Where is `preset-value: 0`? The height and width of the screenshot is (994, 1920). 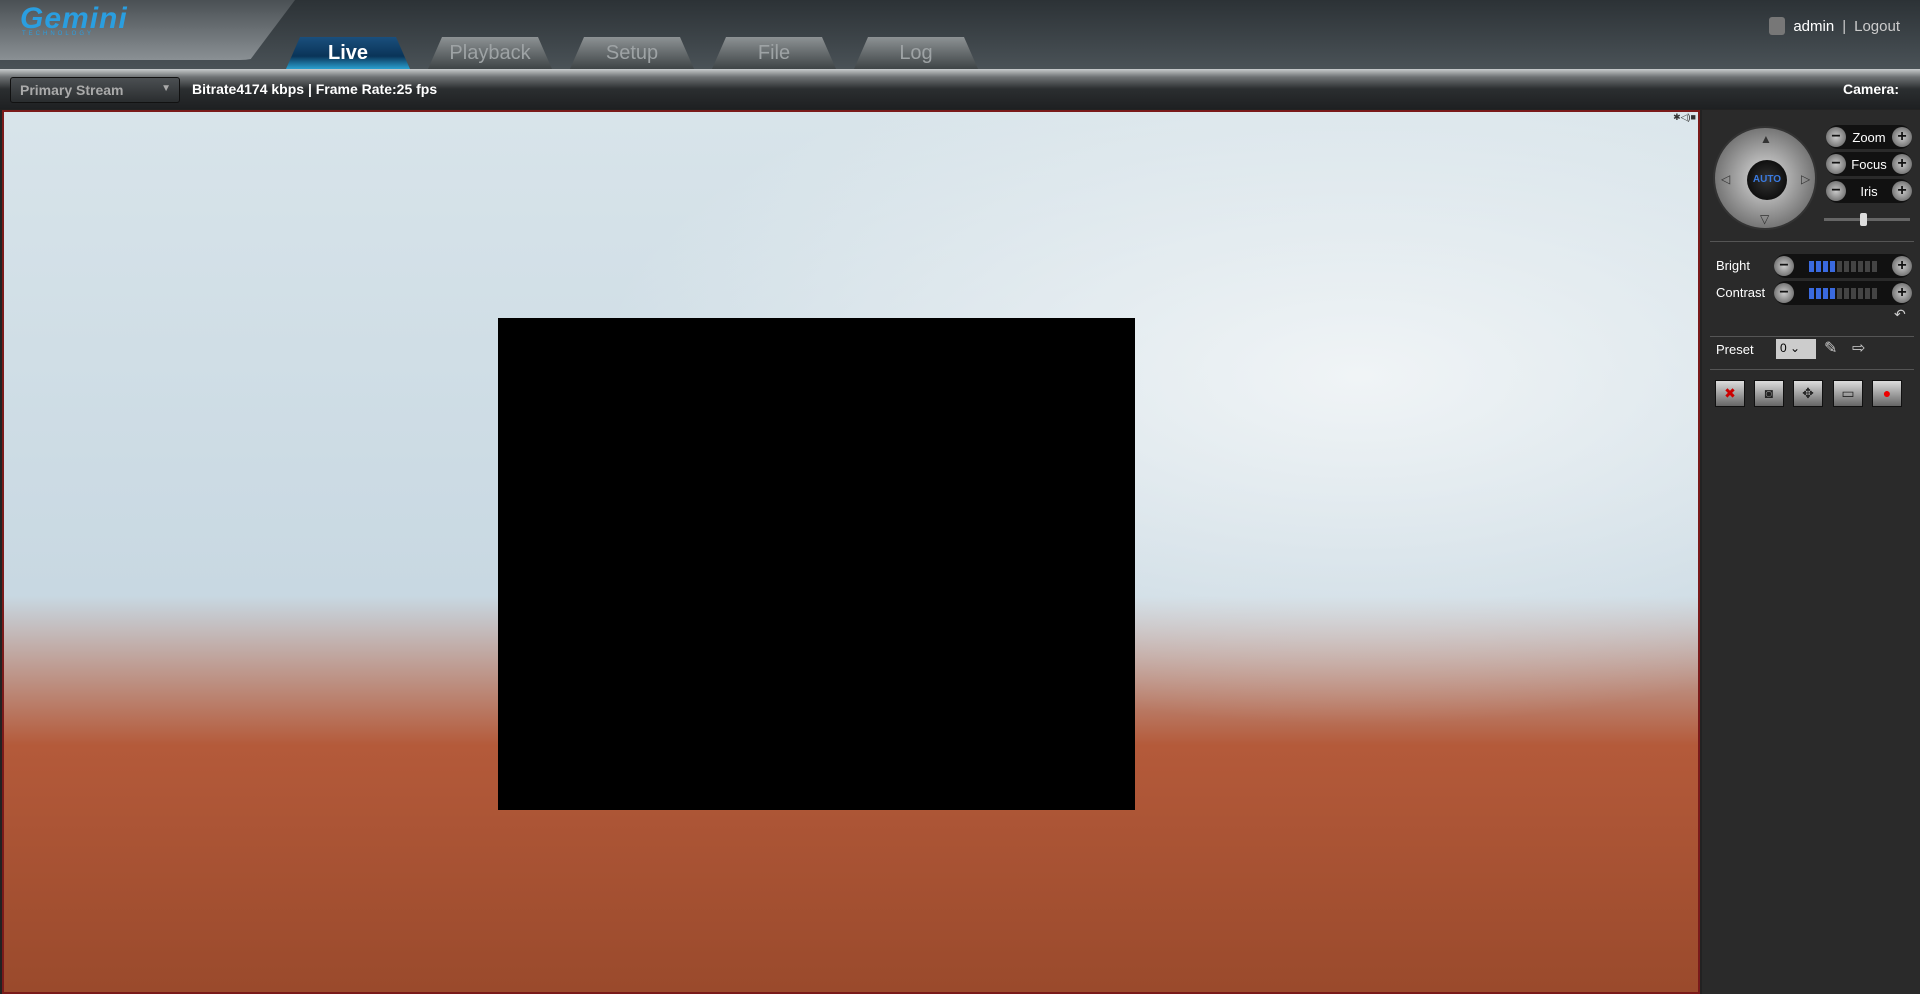 preset-value: 0 is located at coordinates (1783, 348).